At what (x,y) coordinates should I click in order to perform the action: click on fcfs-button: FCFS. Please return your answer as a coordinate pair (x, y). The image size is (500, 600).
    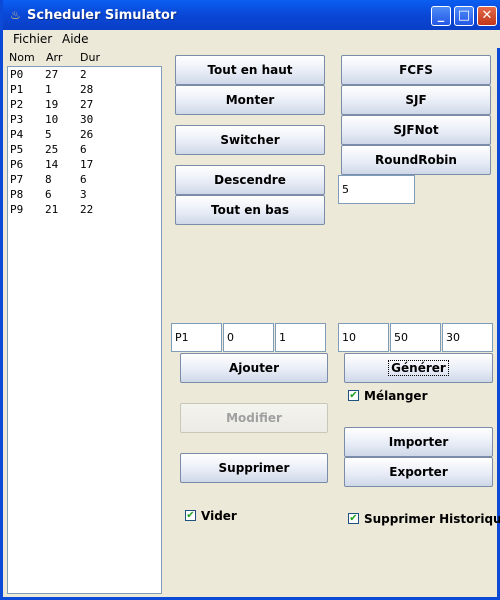
    Looking at the image, I should click on (416, 70).